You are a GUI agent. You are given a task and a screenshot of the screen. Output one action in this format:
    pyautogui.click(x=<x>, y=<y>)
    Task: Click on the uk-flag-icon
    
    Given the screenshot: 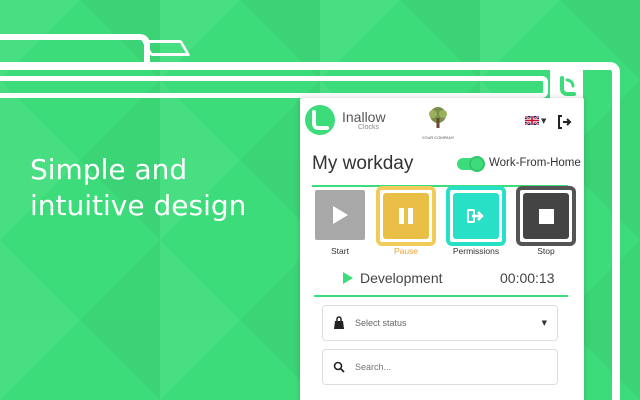 What is the action you would take?
    pyautogui.click(x=532, y=120)
    